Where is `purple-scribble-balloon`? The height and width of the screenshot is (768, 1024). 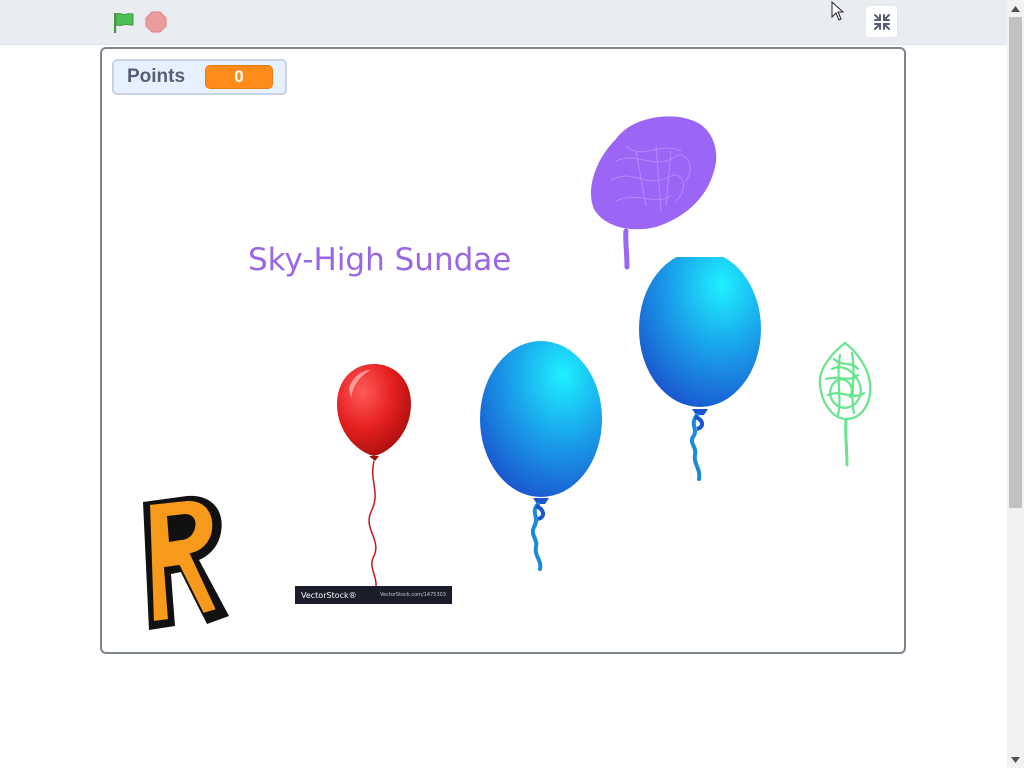
purple-scribble-balloon is located at coordinates (654, 194).